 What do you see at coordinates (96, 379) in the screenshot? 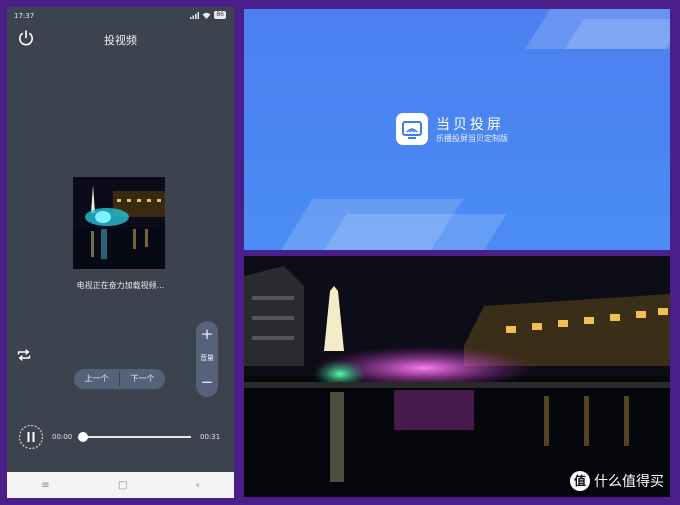
I see `previous-button: 上一个` at bounding box center [96, 379].